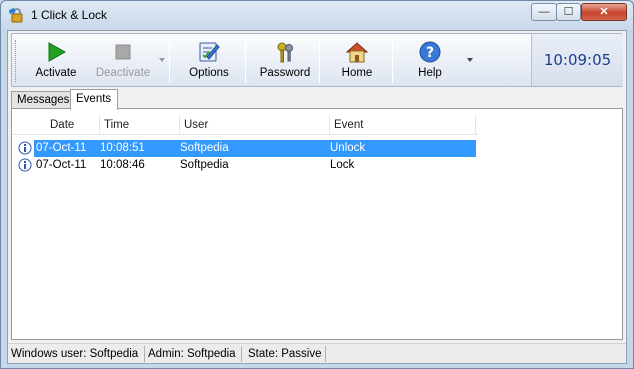  What do you see at coordinates (285, 52) in the screenshot?
I see `keys-icon` at bounding box center [285, 52].